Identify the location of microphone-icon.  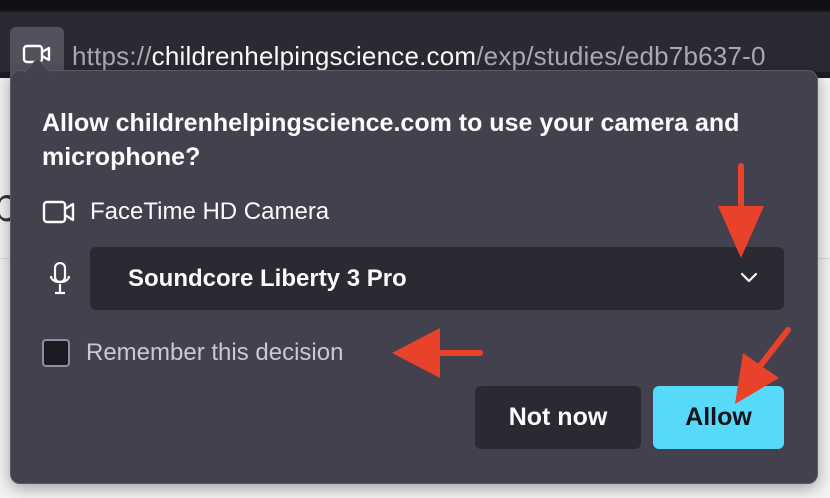
(60, 278).